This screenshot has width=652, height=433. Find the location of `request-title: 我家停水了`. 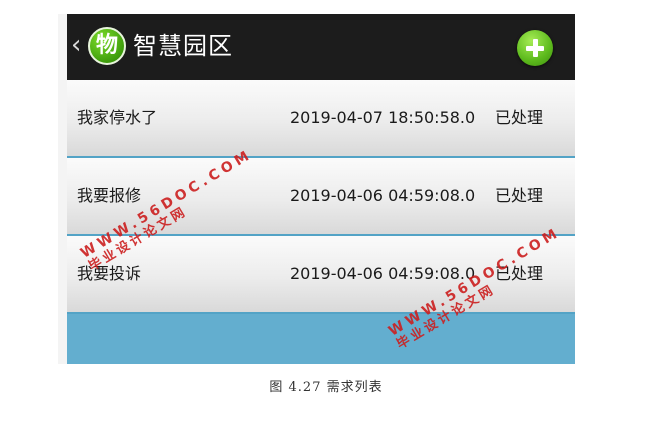

request-title: 我家停水了 is located at coordinates (117, 117).